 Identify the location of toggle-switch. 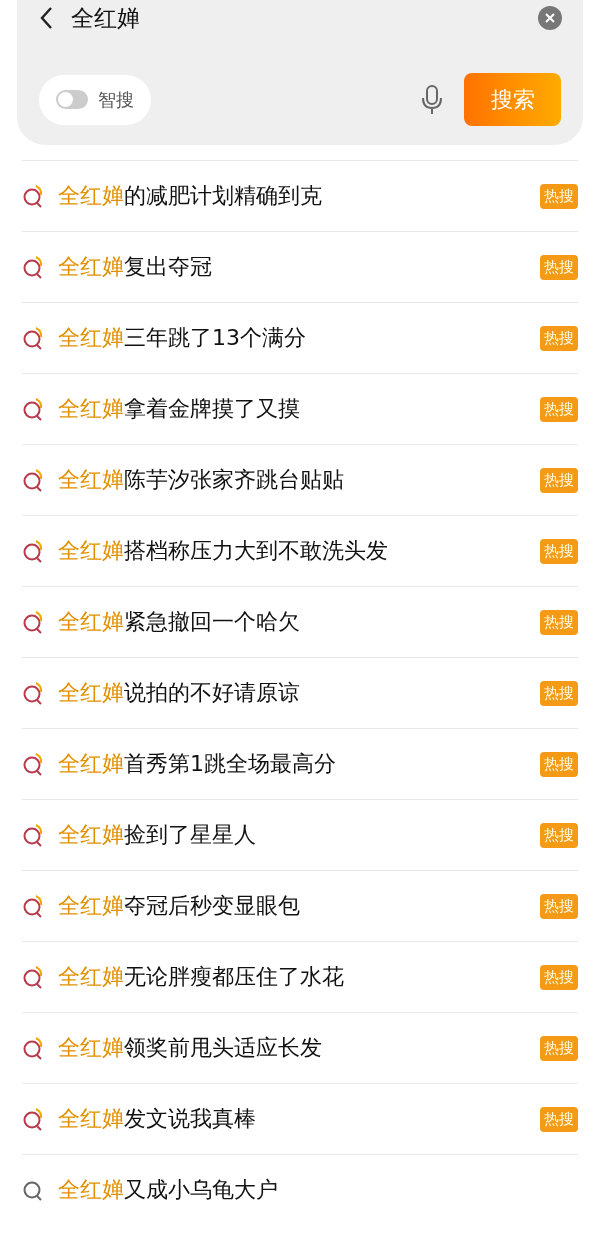
(72, 99).